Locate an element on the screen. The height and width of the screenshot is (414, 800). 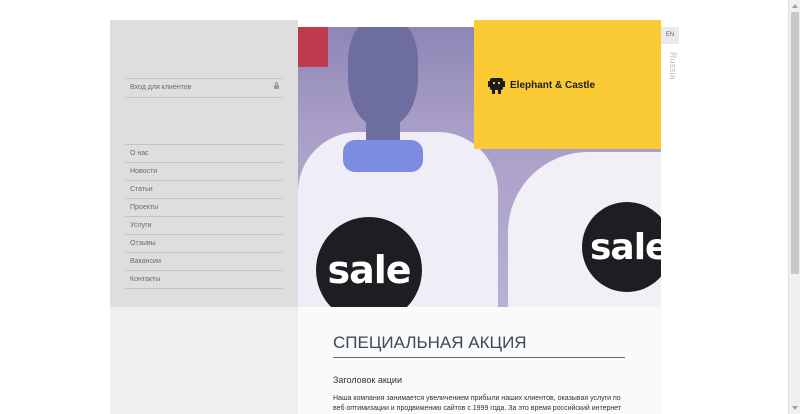
bow-tie is located at coordinates (383, 156).